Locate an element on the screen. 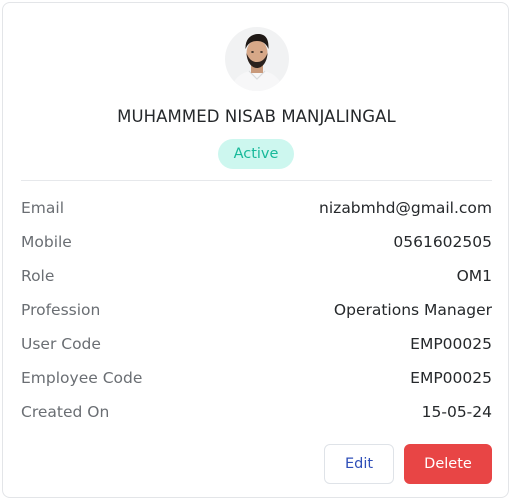 The image size is (513, 502). detail-row-user-code: User Code EMP00025 is located at coordinates (256, 344).